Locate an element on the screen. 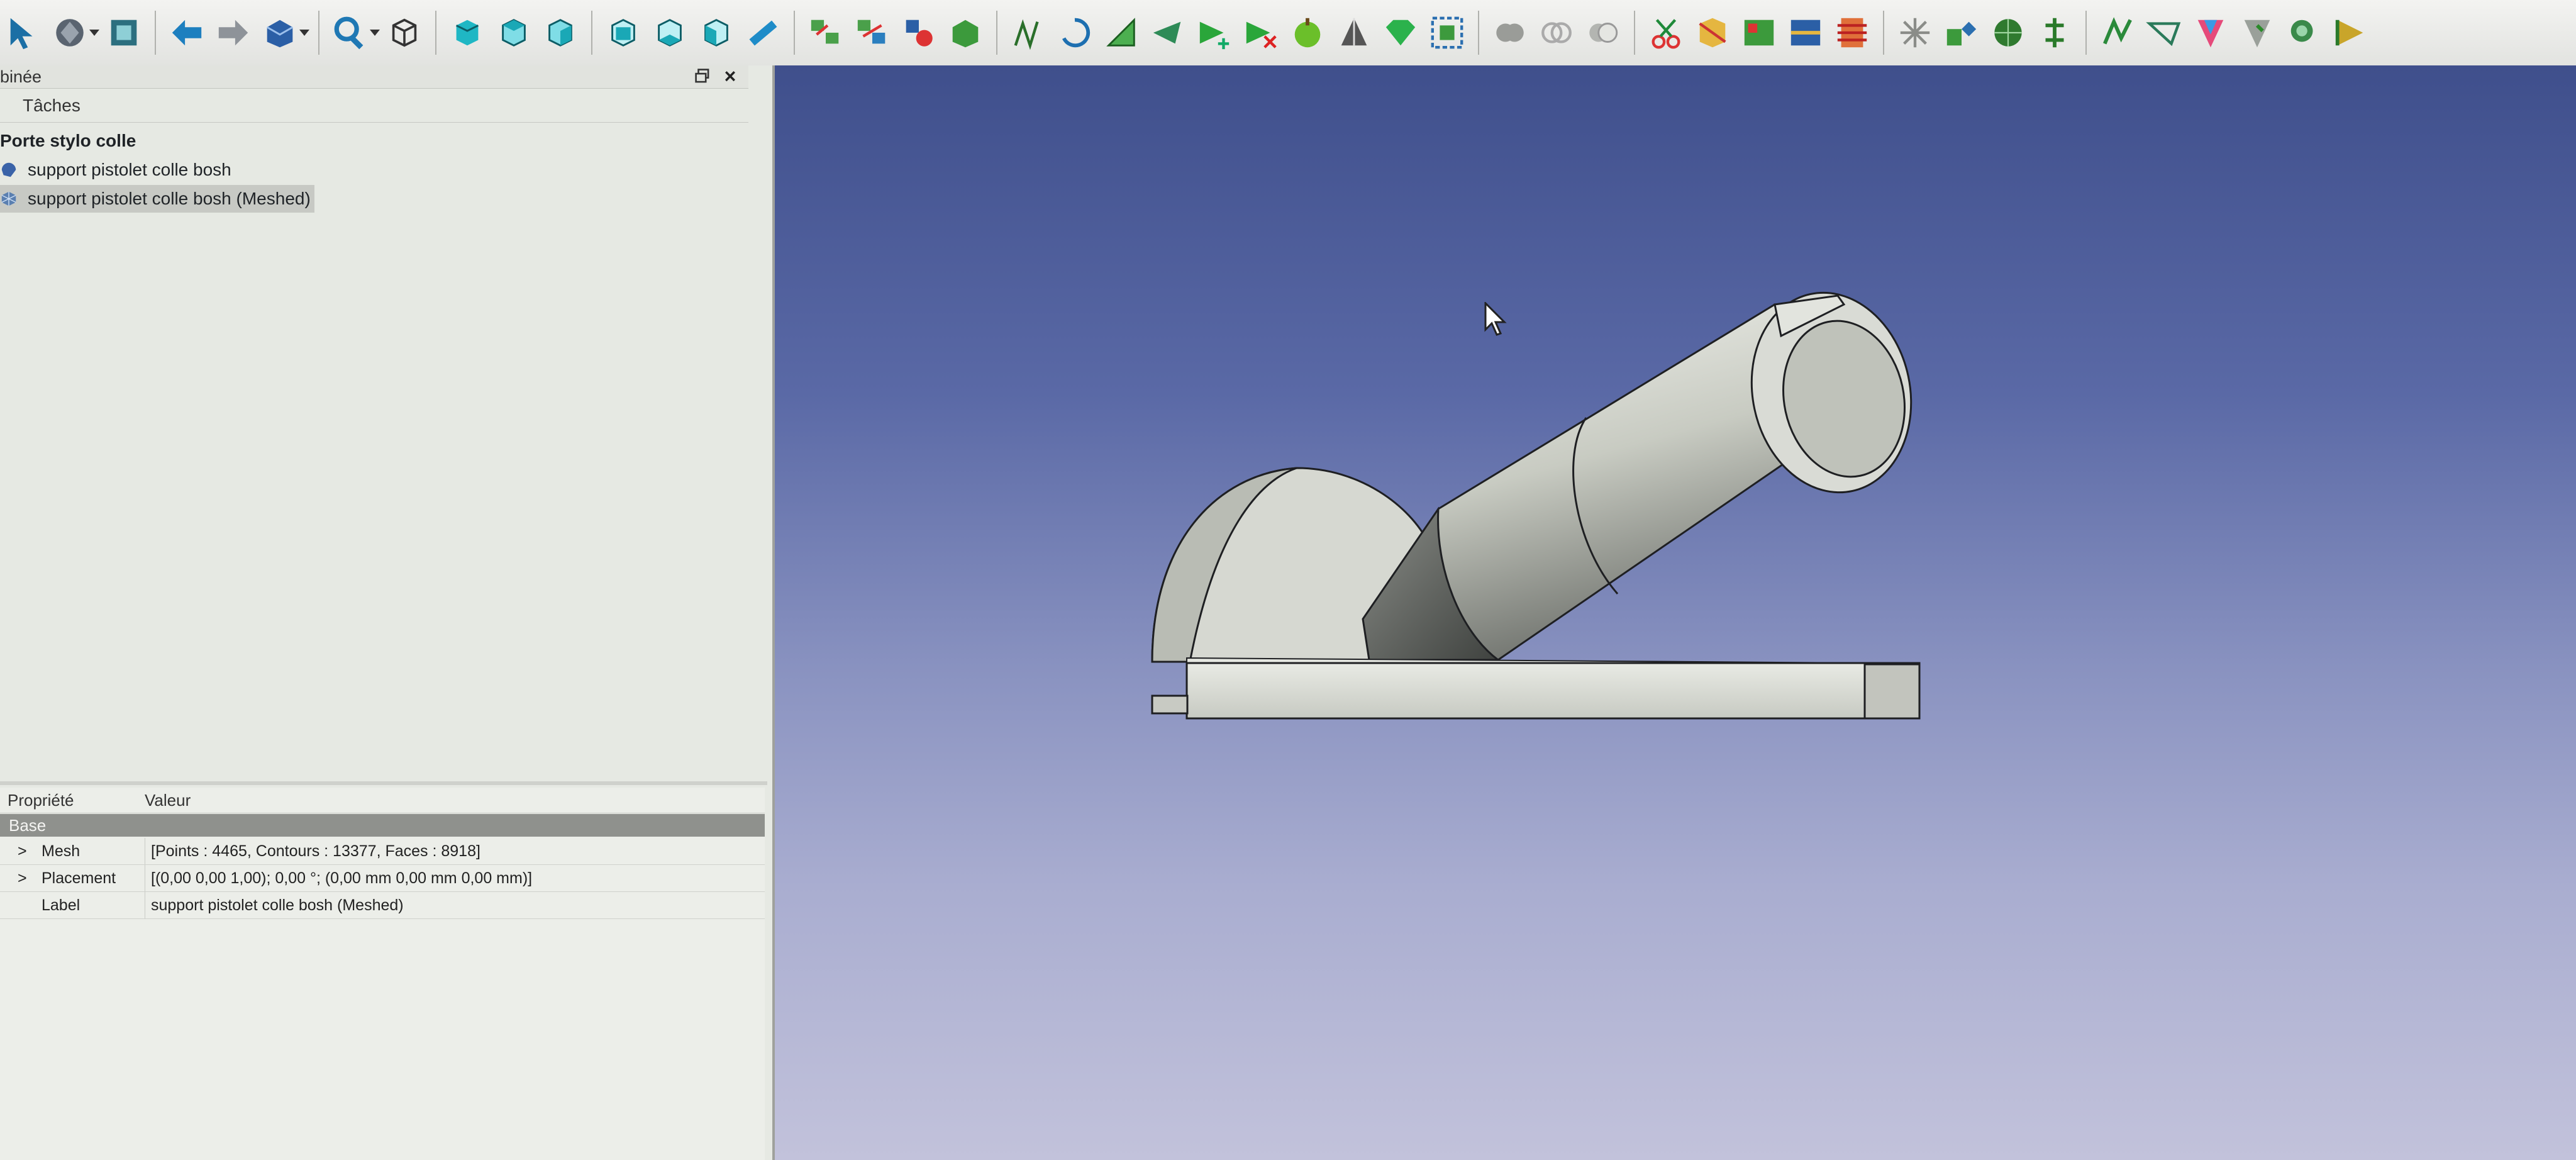 The height and width of the screenshot is (1160, 2576). tree-item-mesh: support pistolet colle bosh (Meshed) is located at coordinates (157, 199).